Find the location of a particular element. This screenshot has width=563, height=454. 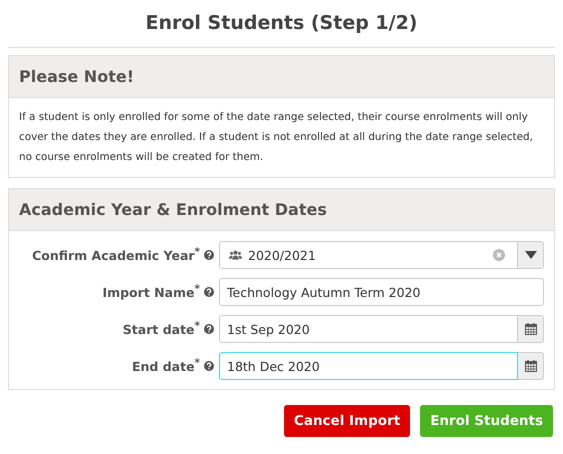

field-label: Start date$^{*}$ is located at coordinates (161, 329).